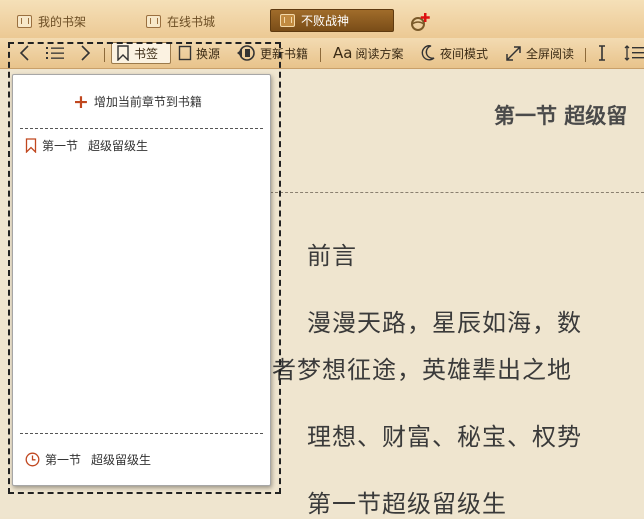 Image resolution: width=644 pixels, height=519 pixels. What do you see at coordinates (191, 21) in the screenshot?
I see `tab-label: 在线书城` at bounding box center [191, 21].